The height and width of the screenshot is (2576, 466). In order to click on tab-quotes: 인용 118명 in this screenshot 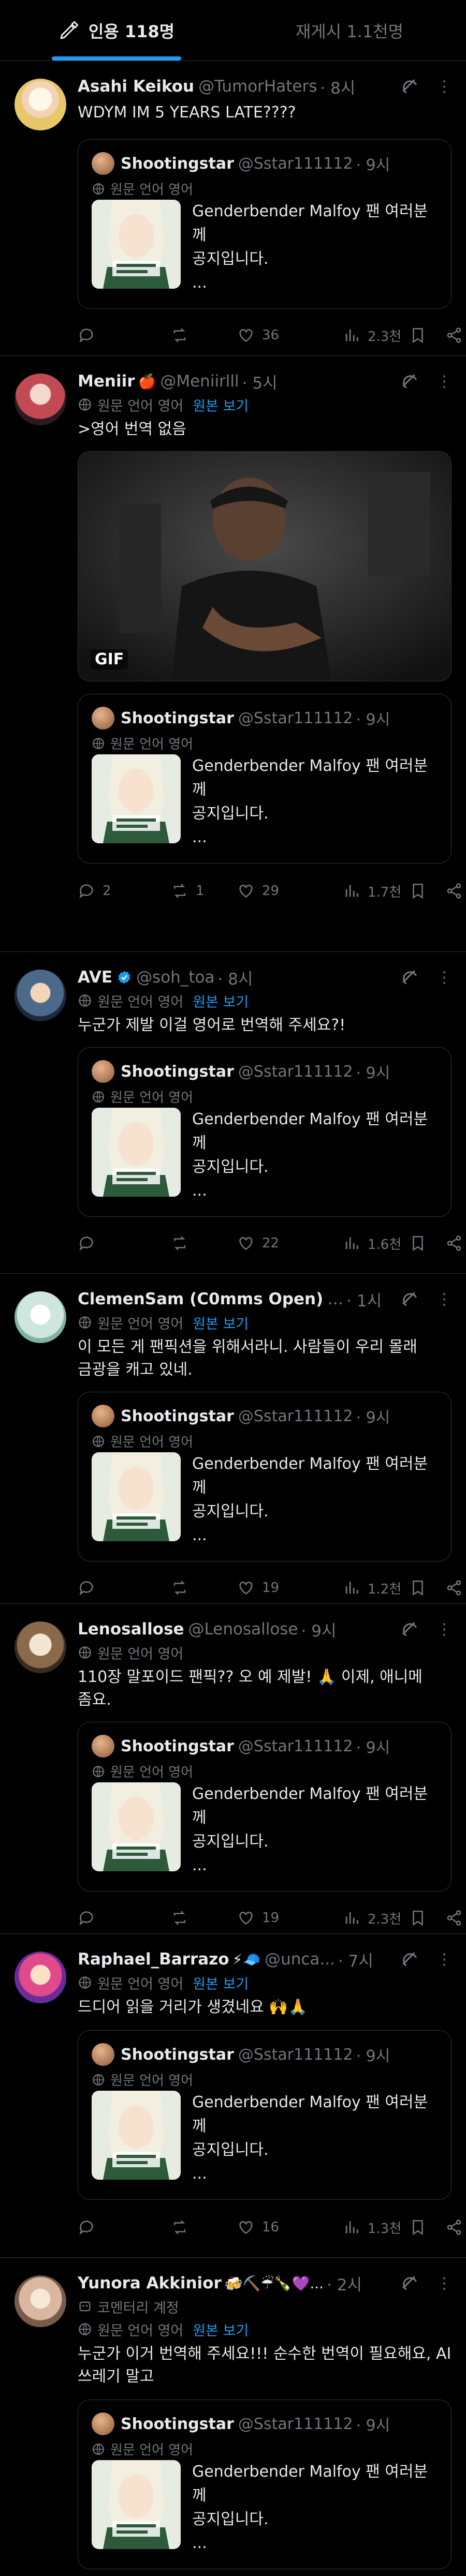, I will do `click(116, 30)`.